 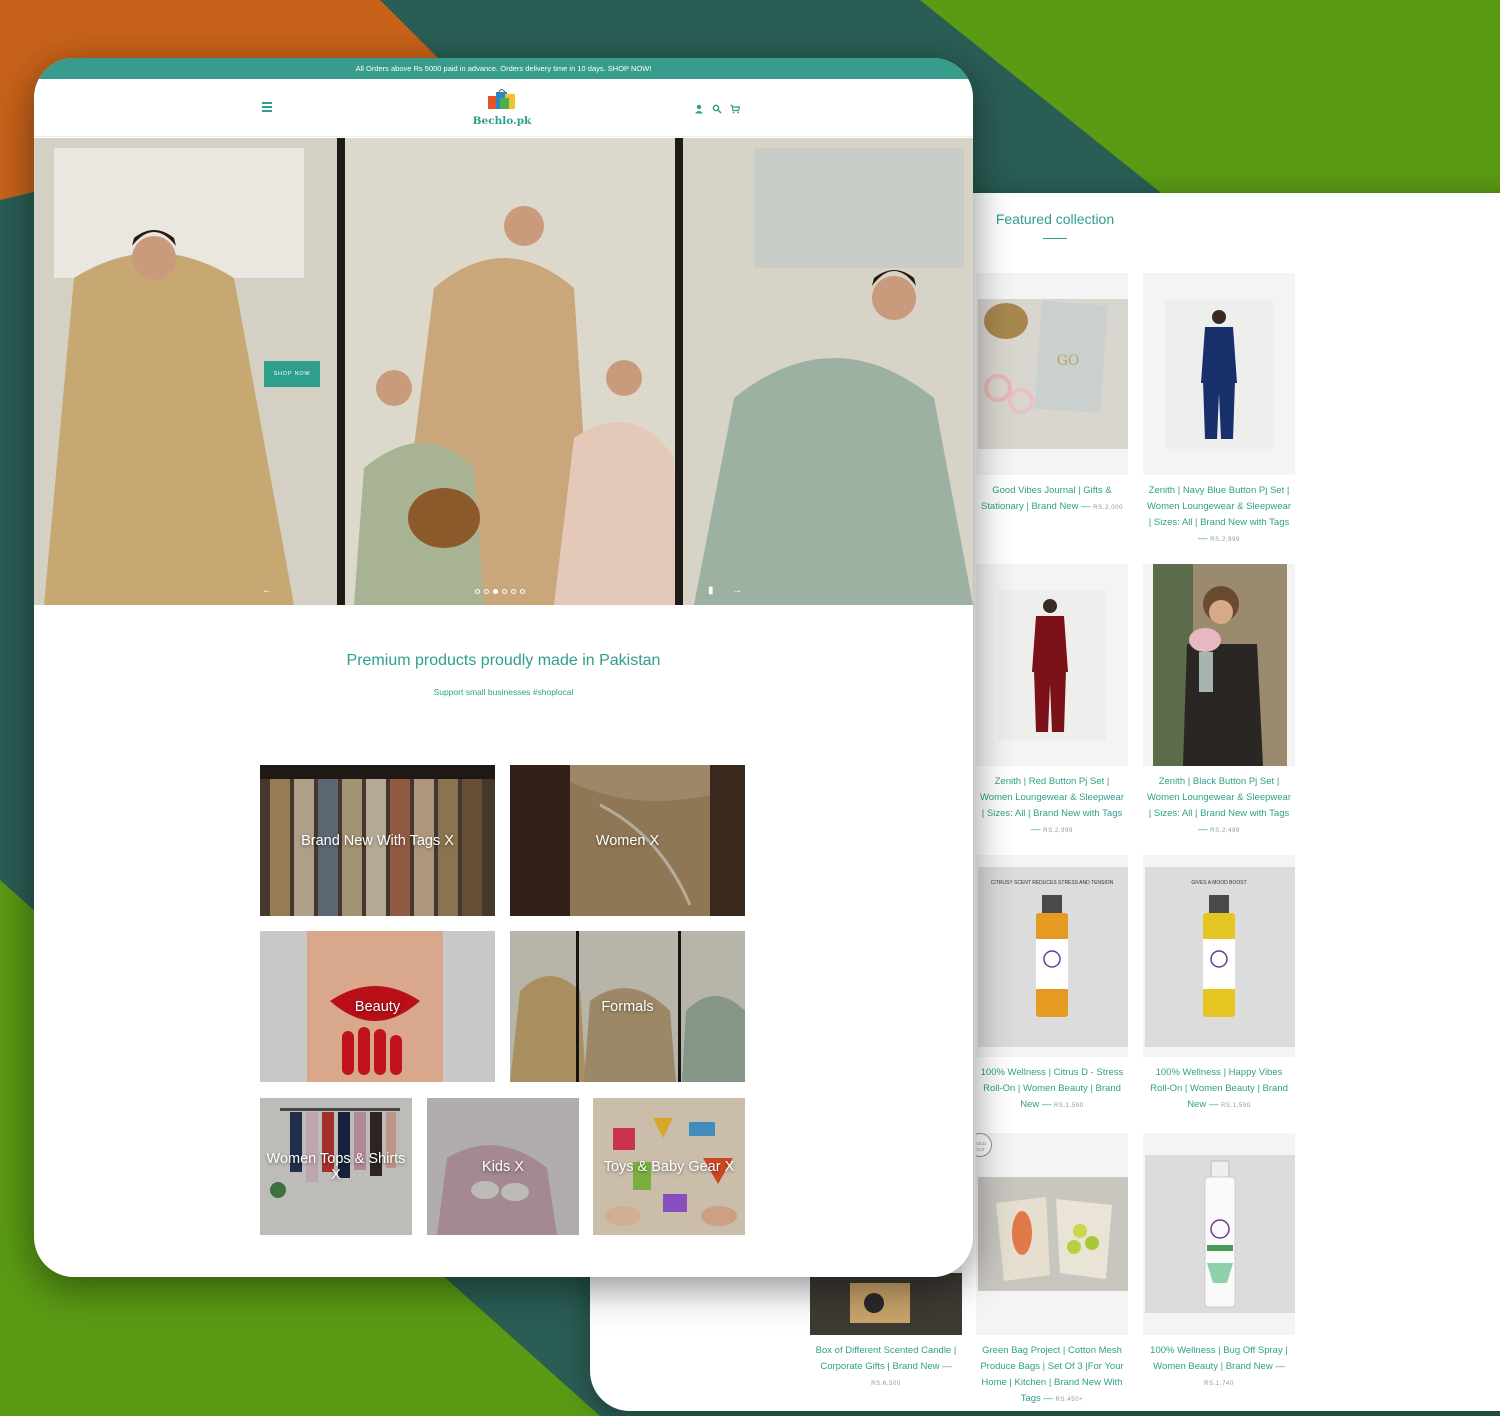 What do you see at coordinates (1068, 361) in the screenshot?
I see `svg-text: GO` at bounding box center [1068, 361].